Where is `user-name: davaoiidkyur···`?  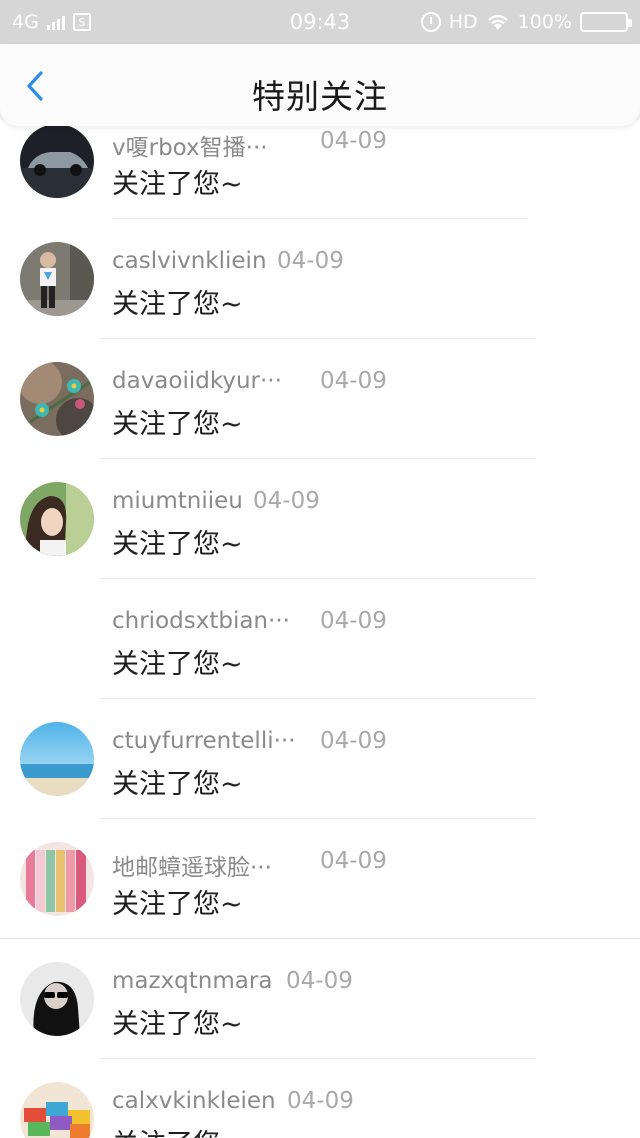 user-name: davaoiidkyur··· is located at coordinates (197, 381).